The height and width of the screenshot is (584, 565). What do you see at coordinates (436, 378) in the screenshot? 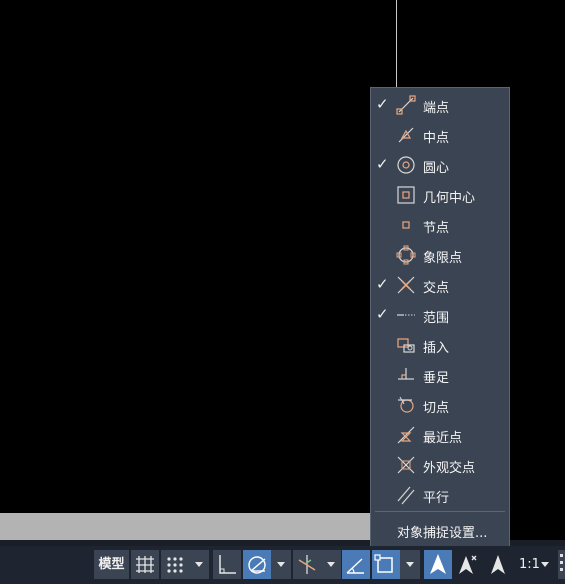
I see `menu-item-label: 垂足` at bounding box center [436, 378].